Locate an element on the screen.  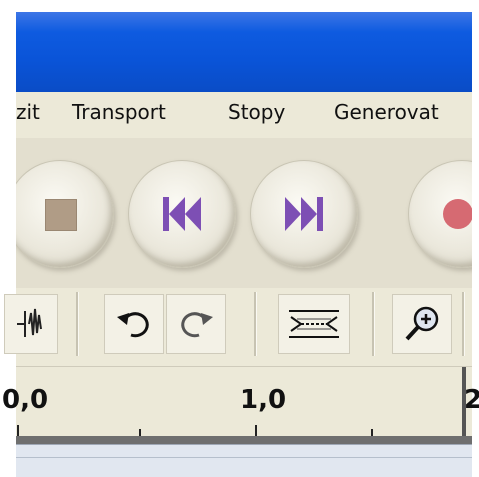
waveform-icon is located at coordinates (29, 322).